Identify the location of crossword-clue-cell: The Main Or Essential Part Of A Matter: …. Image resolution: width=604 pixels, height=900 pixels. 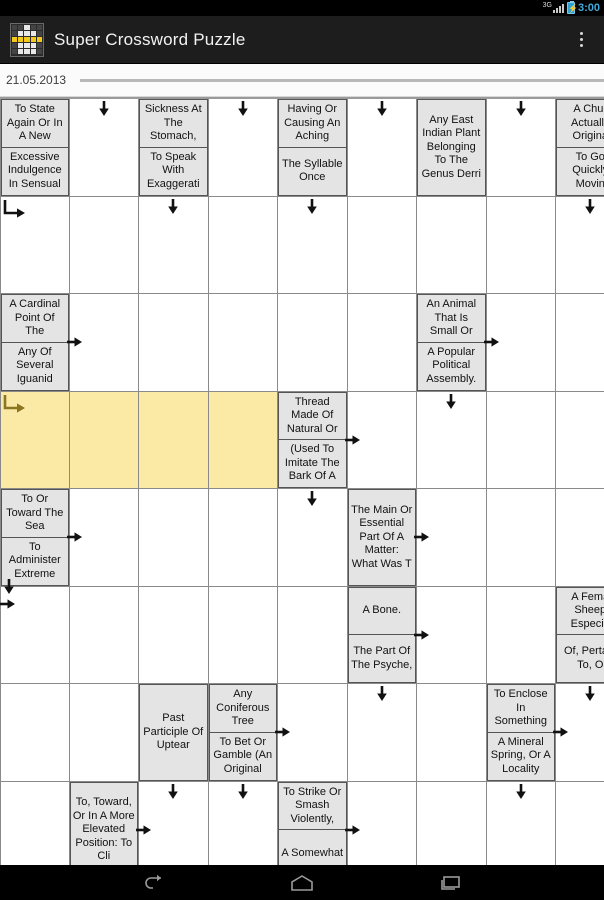
(388, 538).